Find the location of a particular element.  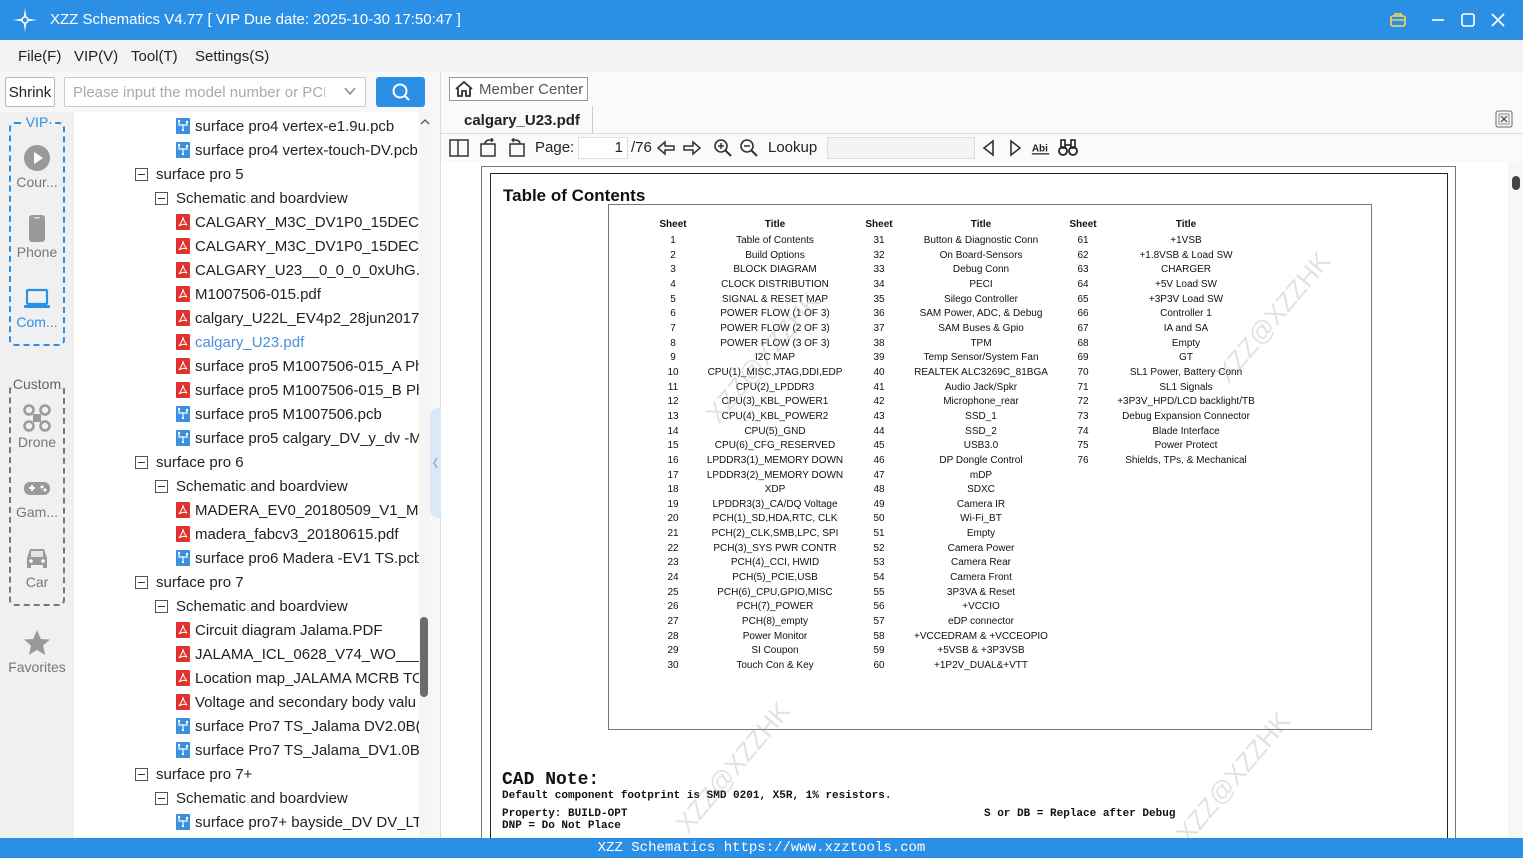

vip-badge-icon is located at coordinates (1398, 20).